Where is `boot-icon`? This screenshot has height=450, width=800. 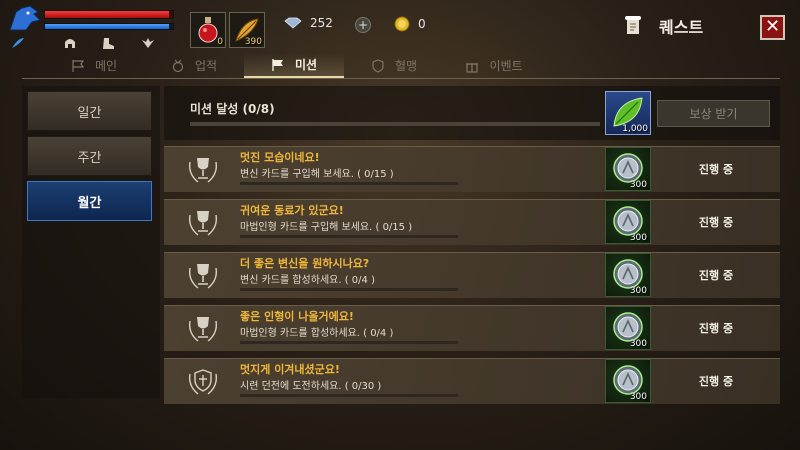
boot-icon is located at coordinates (108, 43).